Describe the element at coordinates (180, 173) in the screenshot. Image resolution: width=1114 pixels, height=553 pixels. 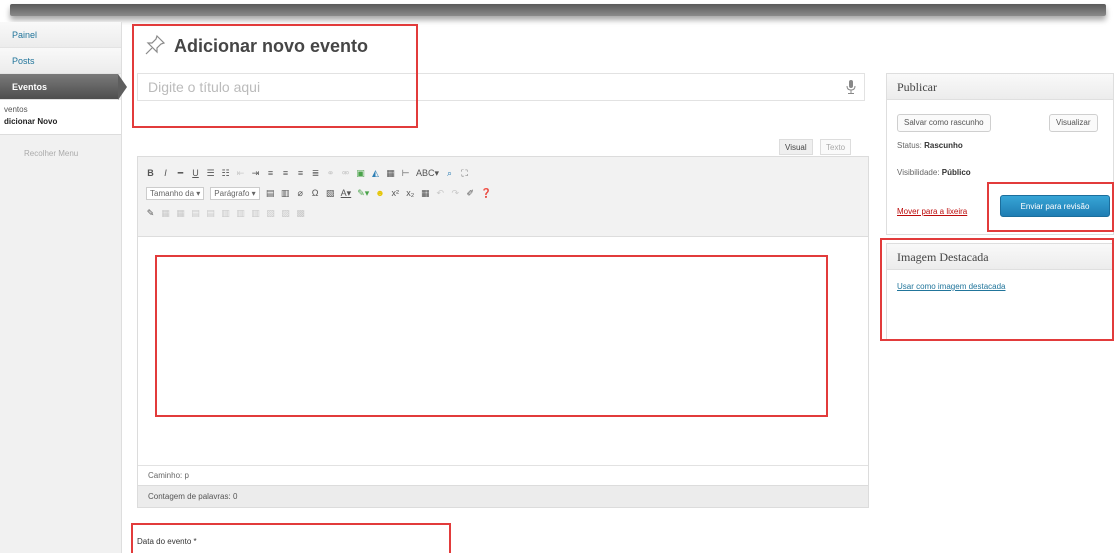
I see `strikethrough-icon: ━` at that location.